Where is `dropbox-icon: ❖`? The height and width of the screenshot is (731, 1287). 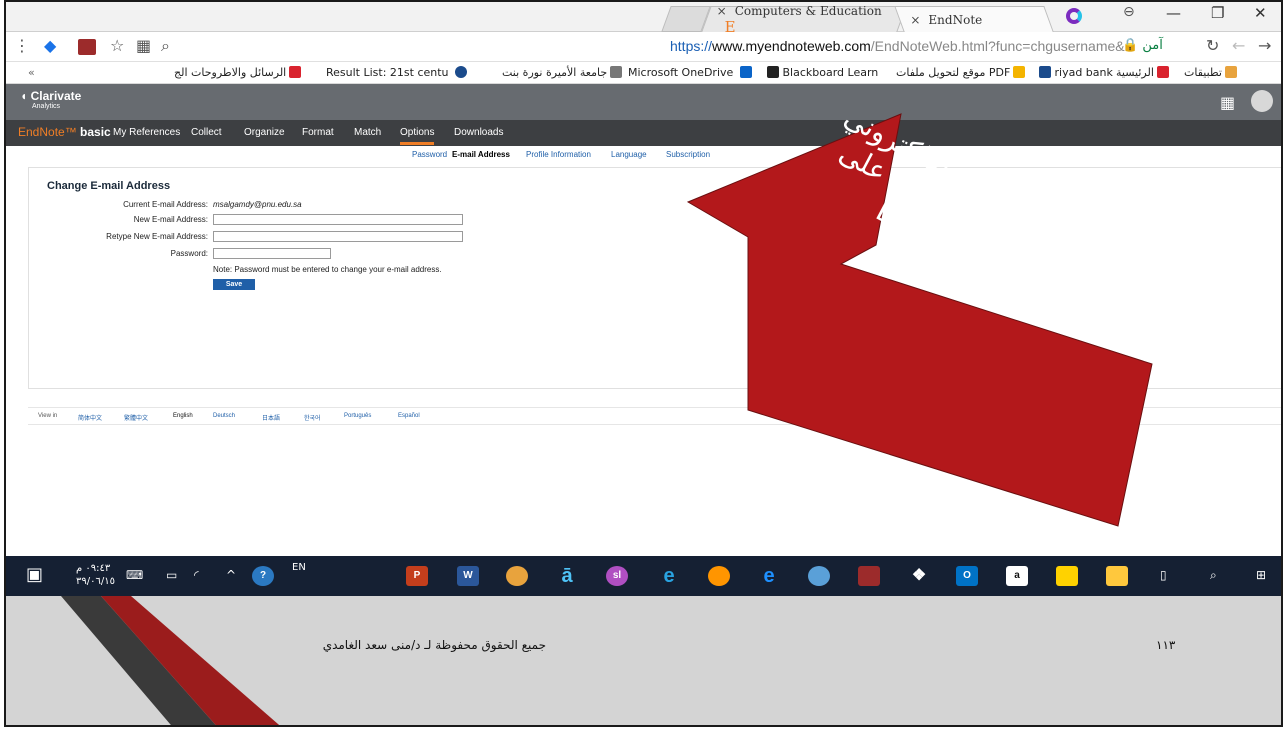
dropbox-icon: ❖ is located at coordinates (919, 576).